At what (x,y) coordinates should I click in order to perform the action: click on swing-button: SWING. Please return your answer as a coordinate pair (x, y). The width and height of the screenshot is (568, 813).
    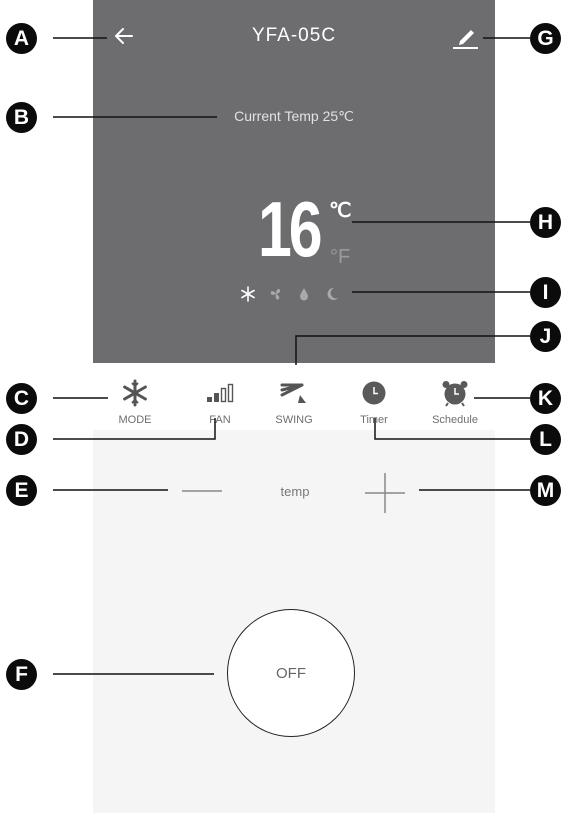
    Looking at the image, I should click on (294, 401).